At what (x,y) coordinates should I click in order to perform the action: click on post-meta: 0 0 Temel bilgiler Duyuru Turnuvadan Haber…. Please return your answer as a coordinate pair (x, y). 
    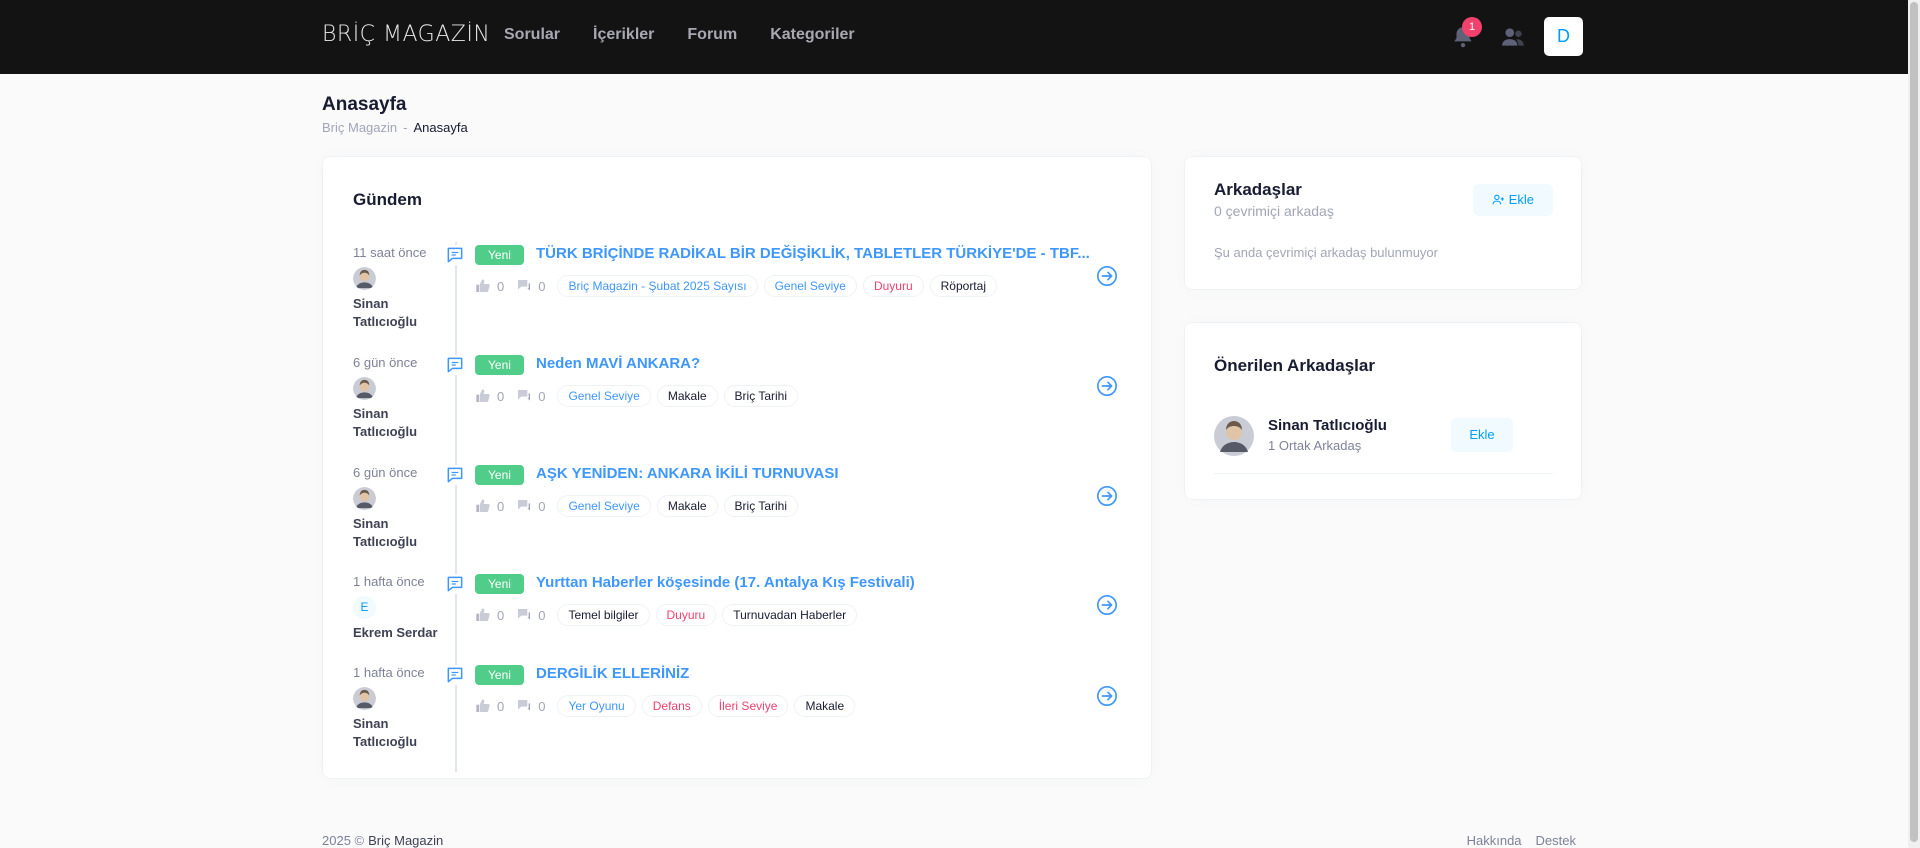
    Looking at the image, I should click on (666, 615).